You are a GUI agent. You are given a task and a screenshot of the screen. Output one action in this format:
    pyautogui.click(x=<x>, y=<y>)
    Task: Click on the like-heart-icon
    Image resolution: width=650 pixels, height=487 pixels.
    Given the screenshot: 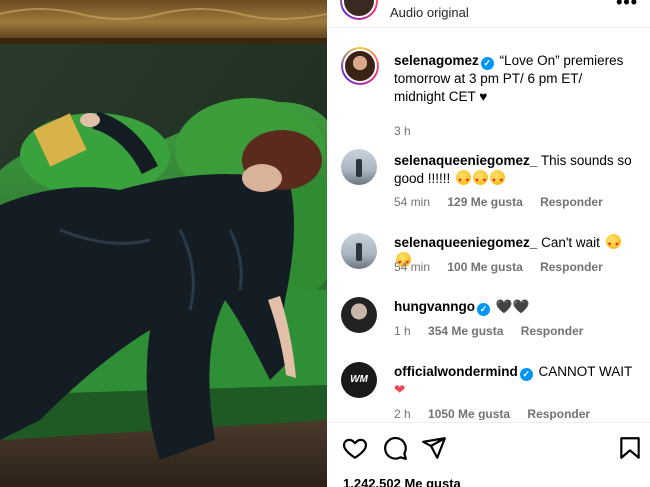 What is the action you would take?
    pyautogui.click(x=355, y=448)
    